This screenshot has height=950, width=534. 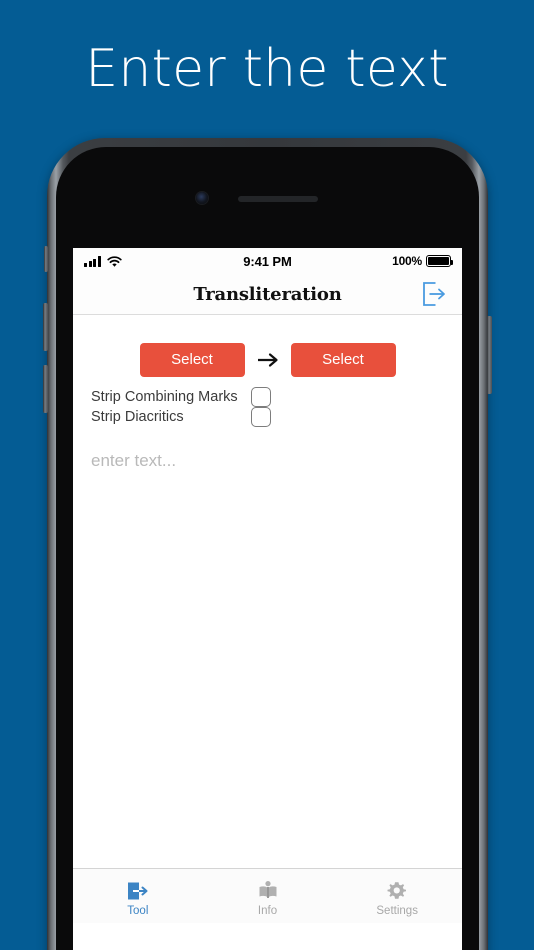 I want to click on tab-bar: Tool Info Settings, so click(x=267, y=895).